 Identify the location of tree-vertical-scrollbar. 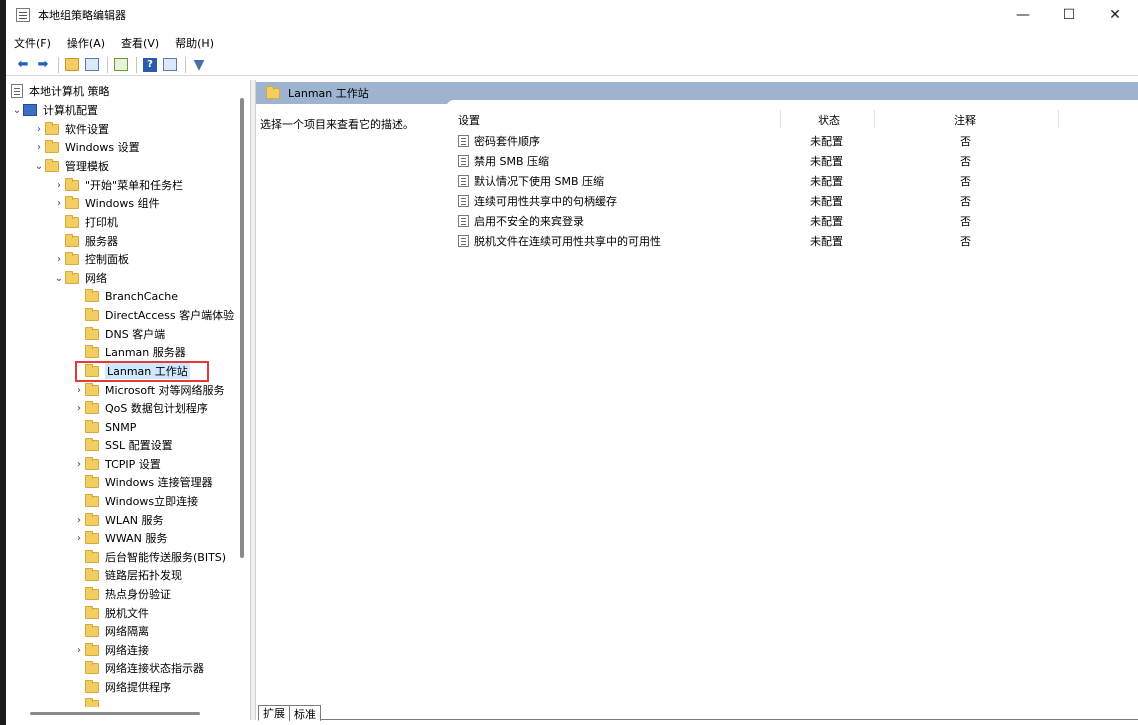
(242, 328).